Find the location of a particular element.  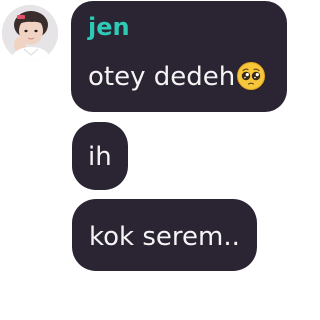

message-text: otey dedeh is located at coordinates (177, 76).